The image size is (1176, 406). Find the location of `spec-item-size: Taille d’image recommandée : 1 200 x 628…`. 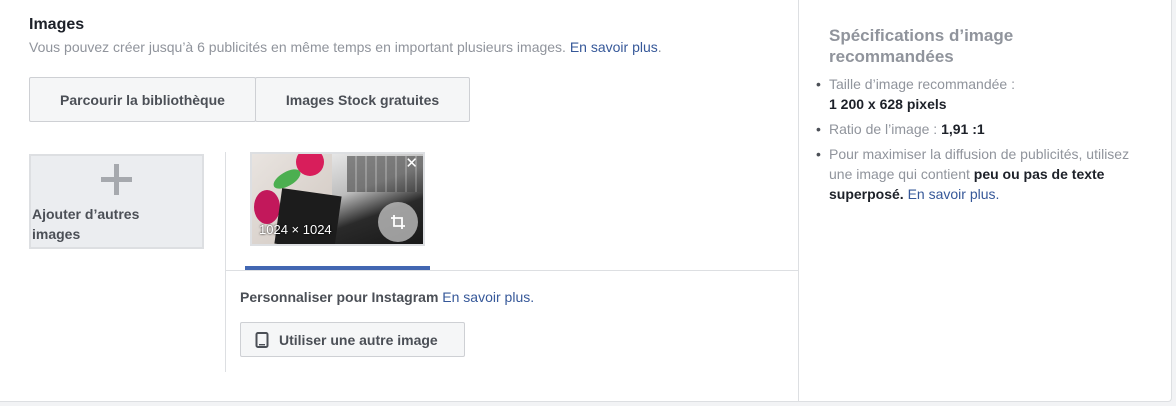

spec-item-size: Taille d’image recommandée : 1 200 x 628… is located at coordinates (982, 94).